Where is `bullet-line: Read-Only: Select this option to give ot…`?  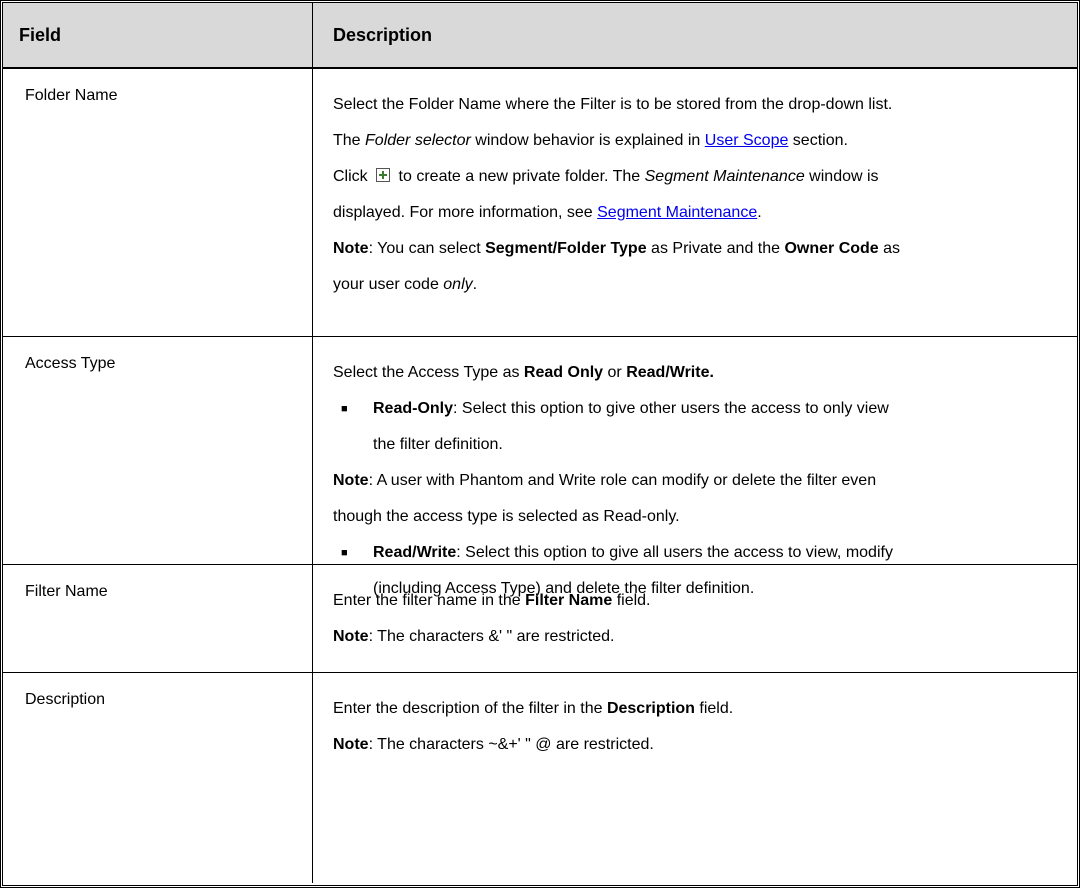 bullet-line: Read-Only: Select this option to give ot… is located at coordinates (720, 409).